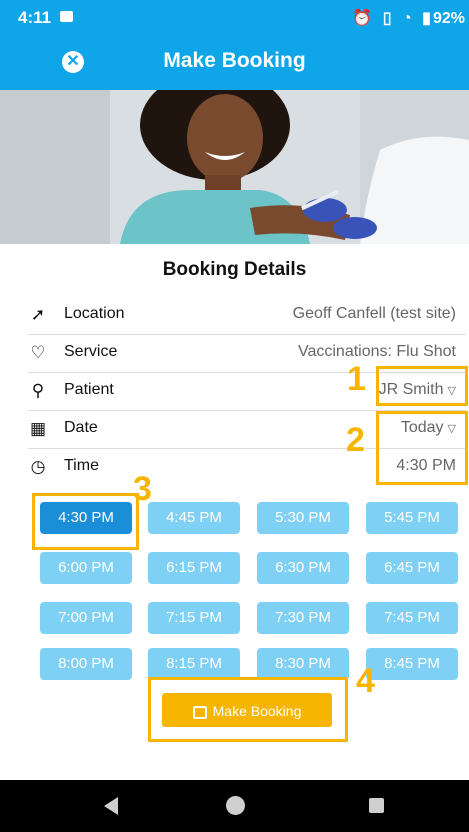 The width and height of the screenshot is (469, 832). Describe the element at coordinates (142, 489) in the screenshot. I see `annotation-number-3: 3` at that location.